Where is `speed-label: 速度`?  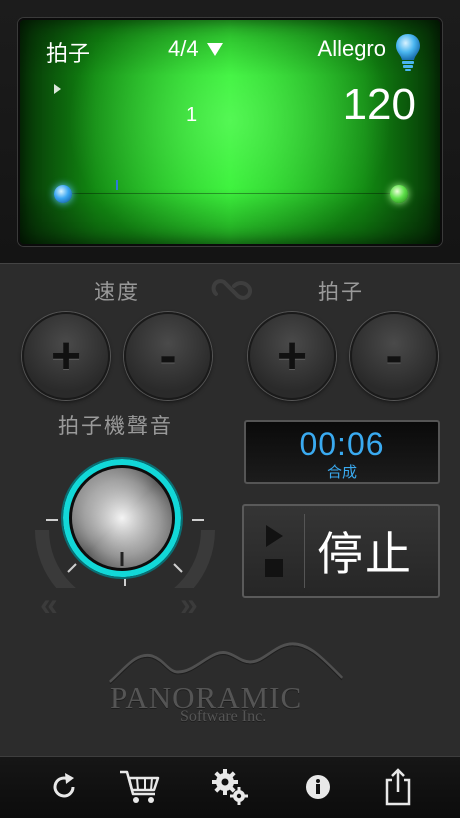 speed-label: 速度 is located at coordinates (117, 292).